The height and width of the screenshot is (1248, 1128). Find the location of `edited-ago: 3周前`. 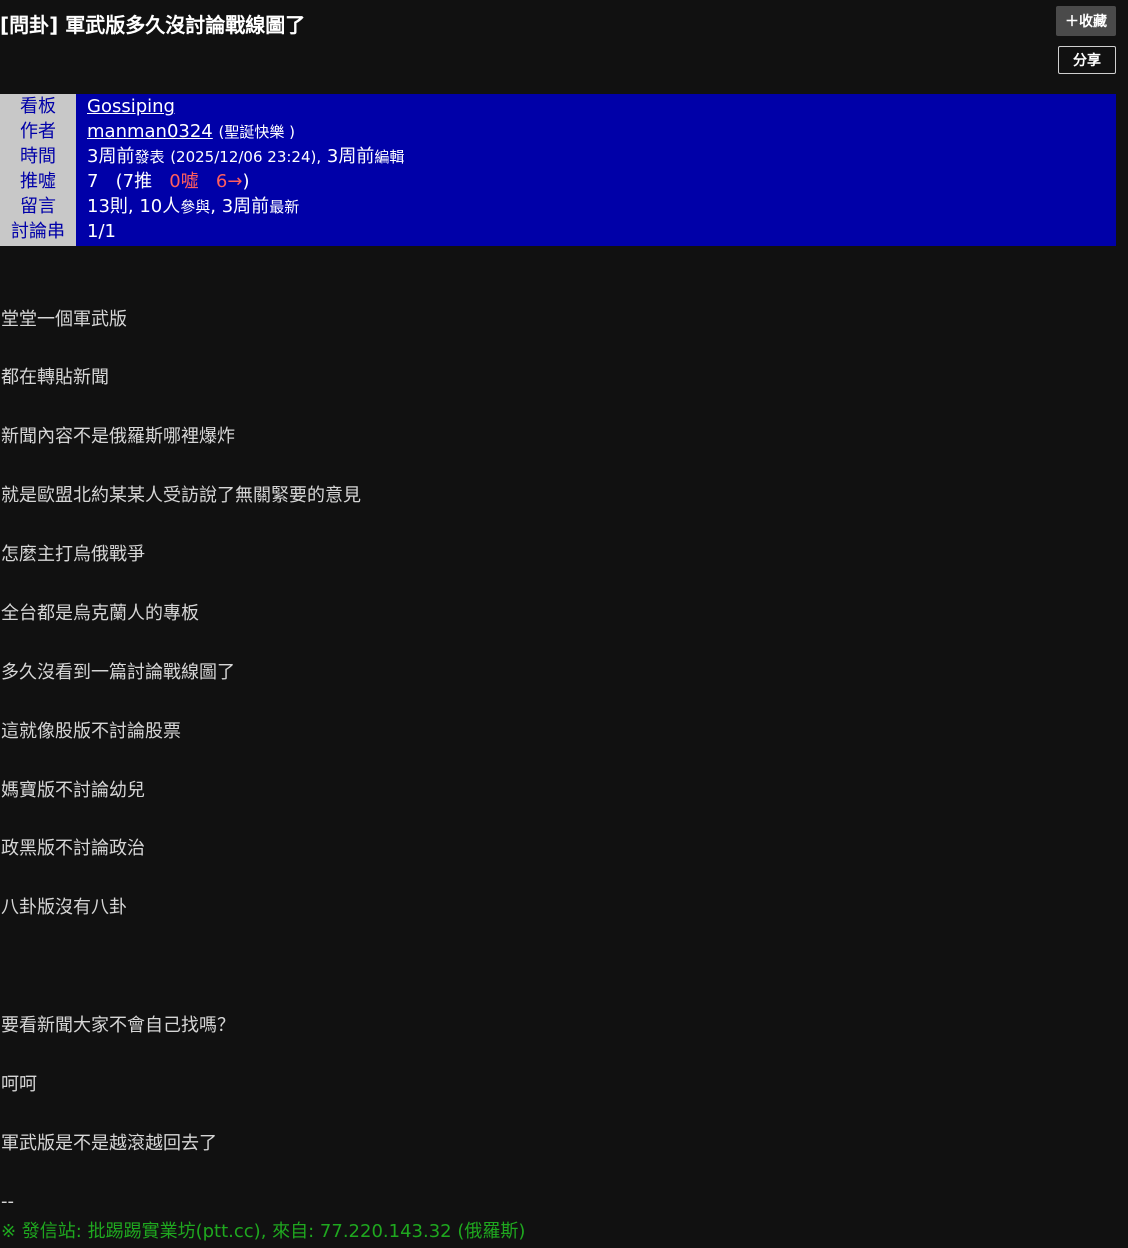

edited-ago: 3周前 is located at coordinates (350, 156).